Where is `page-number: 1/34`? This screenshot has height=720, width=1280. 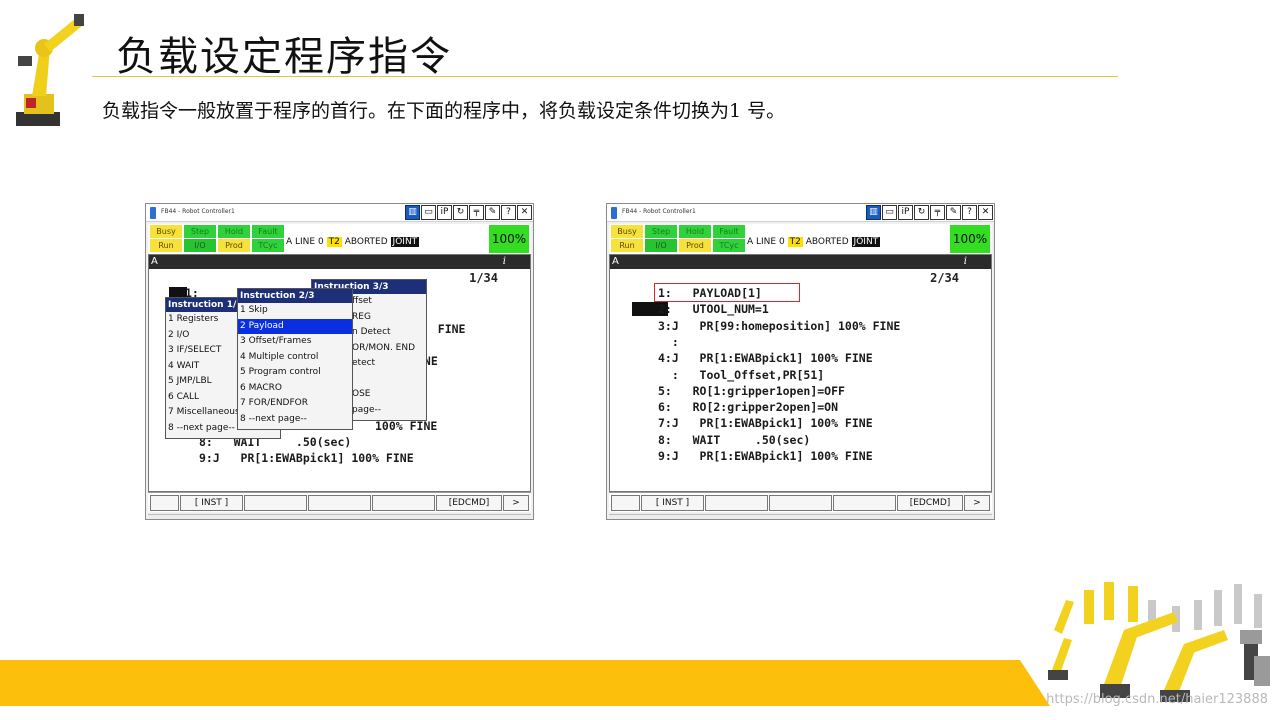
page-number: 1/34 is located at coordinates (483, 278).